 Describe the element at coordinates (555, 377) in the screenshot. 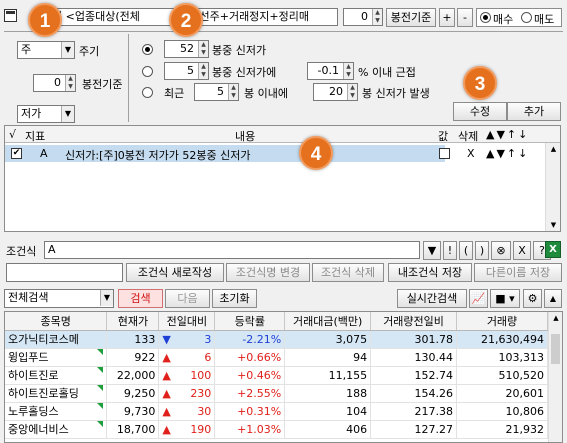

I see `result-scrollbar: ▲` at that location.